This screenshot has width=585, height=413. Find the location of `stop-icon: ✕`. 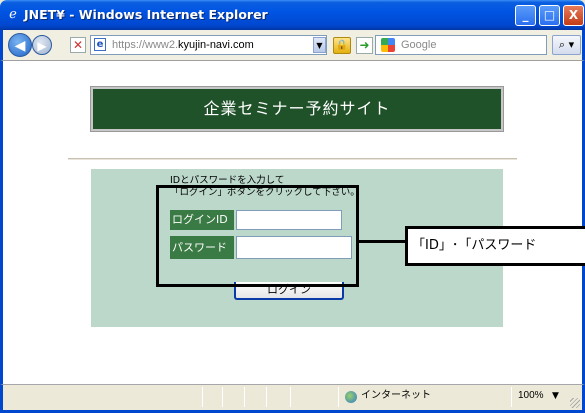

stop-icon: ✕ is located at coordinates (78, 45).